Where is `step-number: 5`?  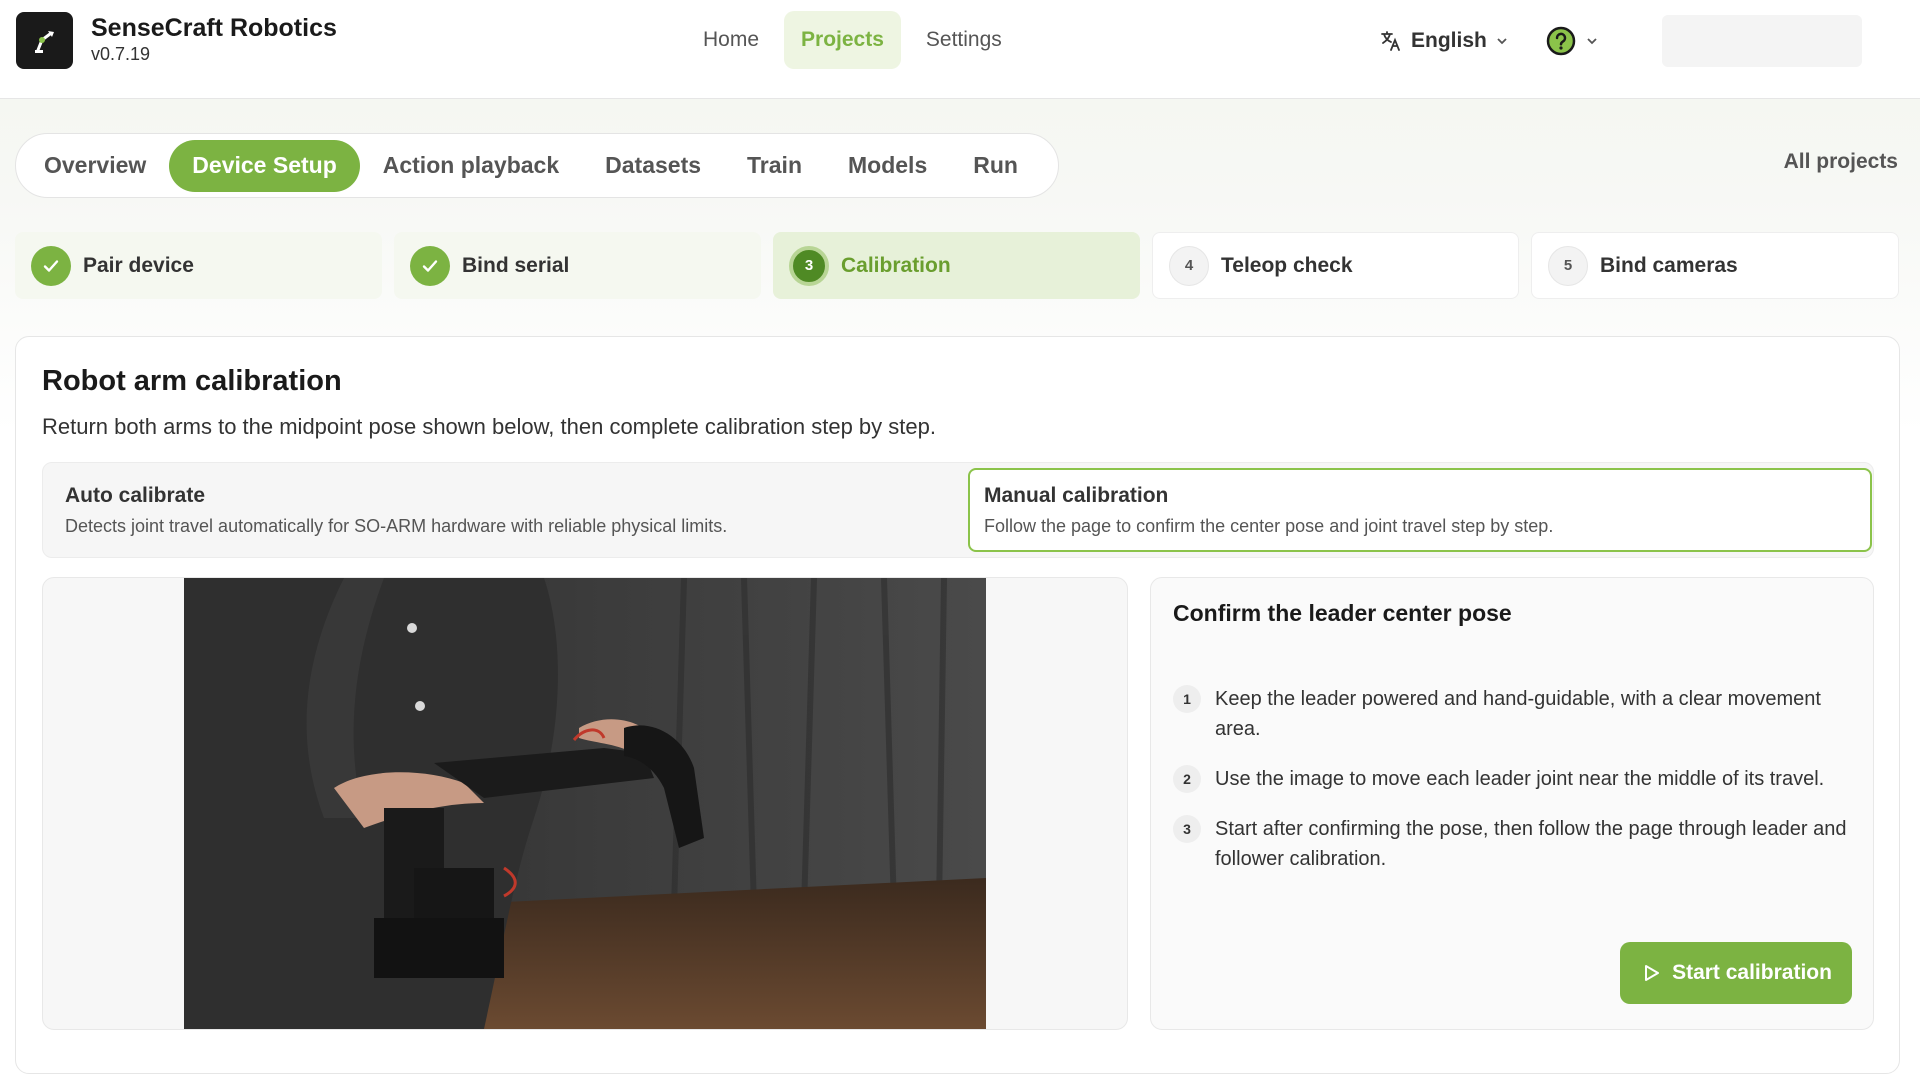 step-number: 5 is located at coordinates (1568, 265).